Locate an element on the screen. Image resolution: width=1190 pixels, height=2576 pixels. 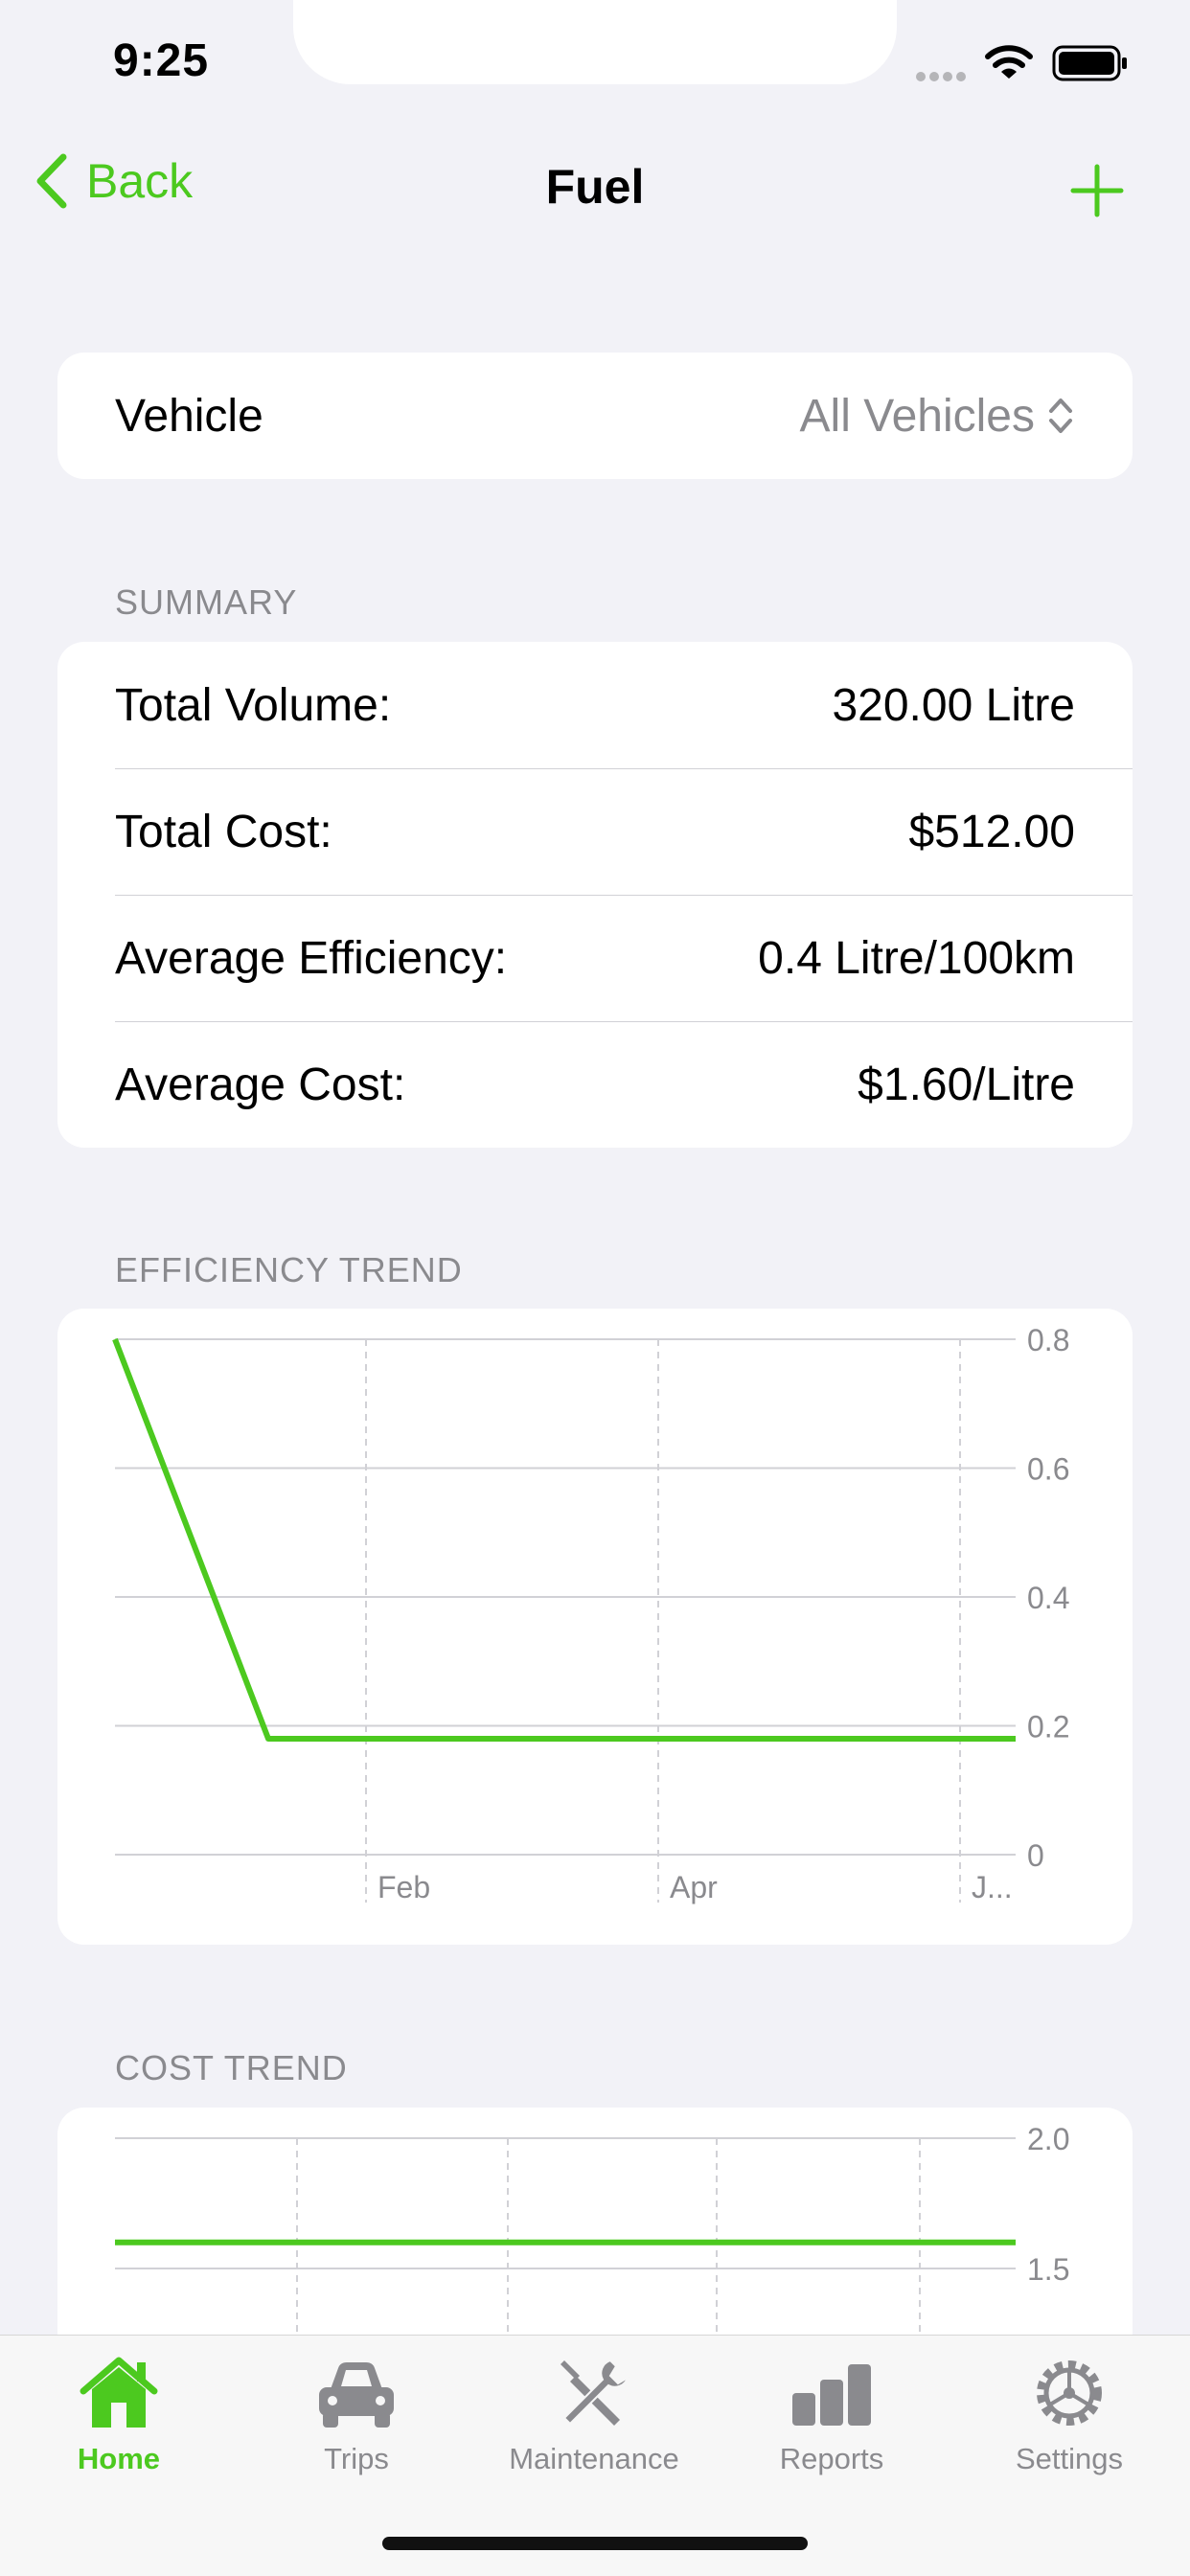
house-icon is located at coordinates (119, 2392).